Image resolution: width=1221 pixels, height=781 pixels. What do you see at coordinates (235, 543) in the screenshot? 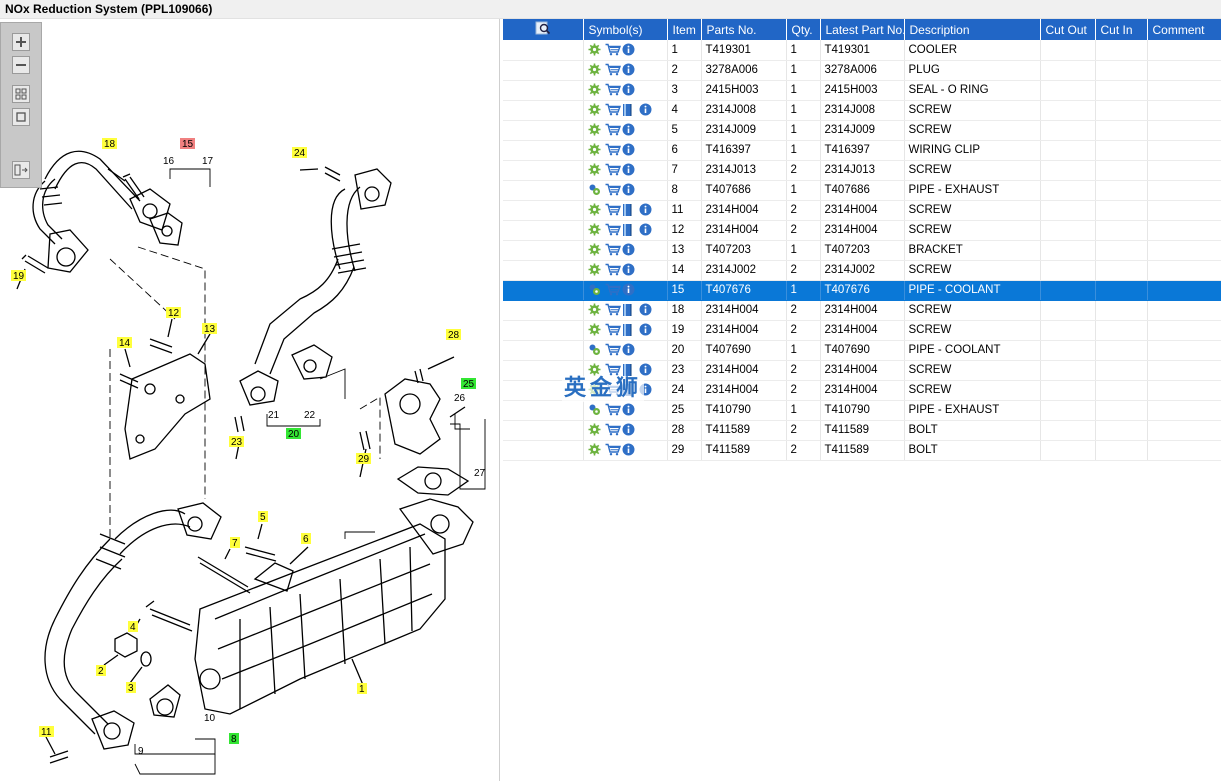
I see `callout-7: 7` at bounding box center [235, 543].